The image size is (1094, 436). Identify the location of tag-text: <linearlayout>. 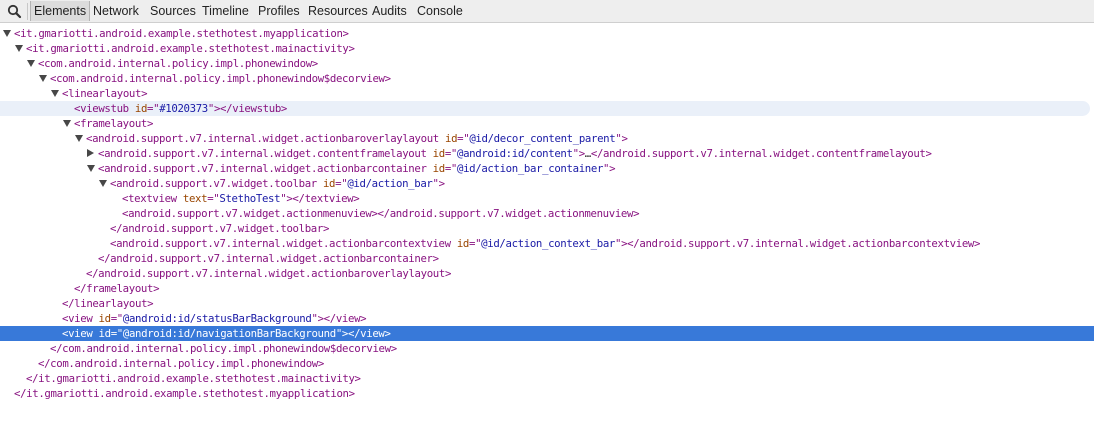
(105, 93).